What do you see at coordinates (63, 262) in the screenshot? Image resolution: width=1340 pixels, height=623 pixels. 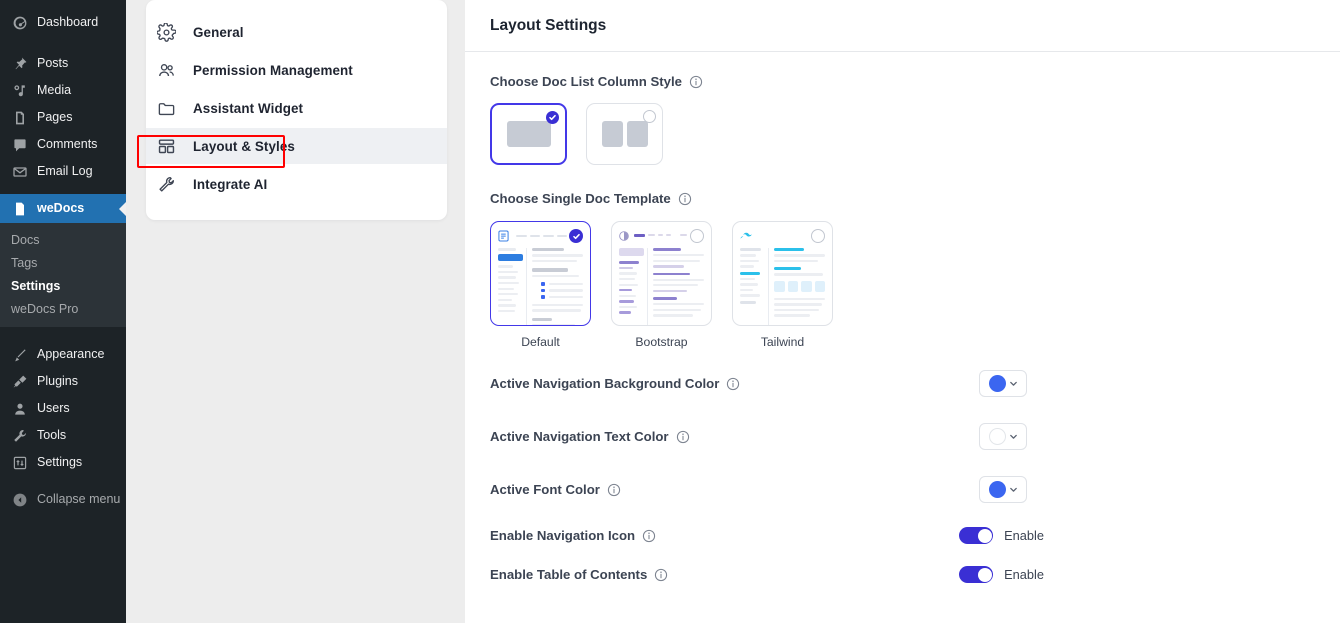 I see `submenu-item-tags: Tags` at bounding box center [63, 262].